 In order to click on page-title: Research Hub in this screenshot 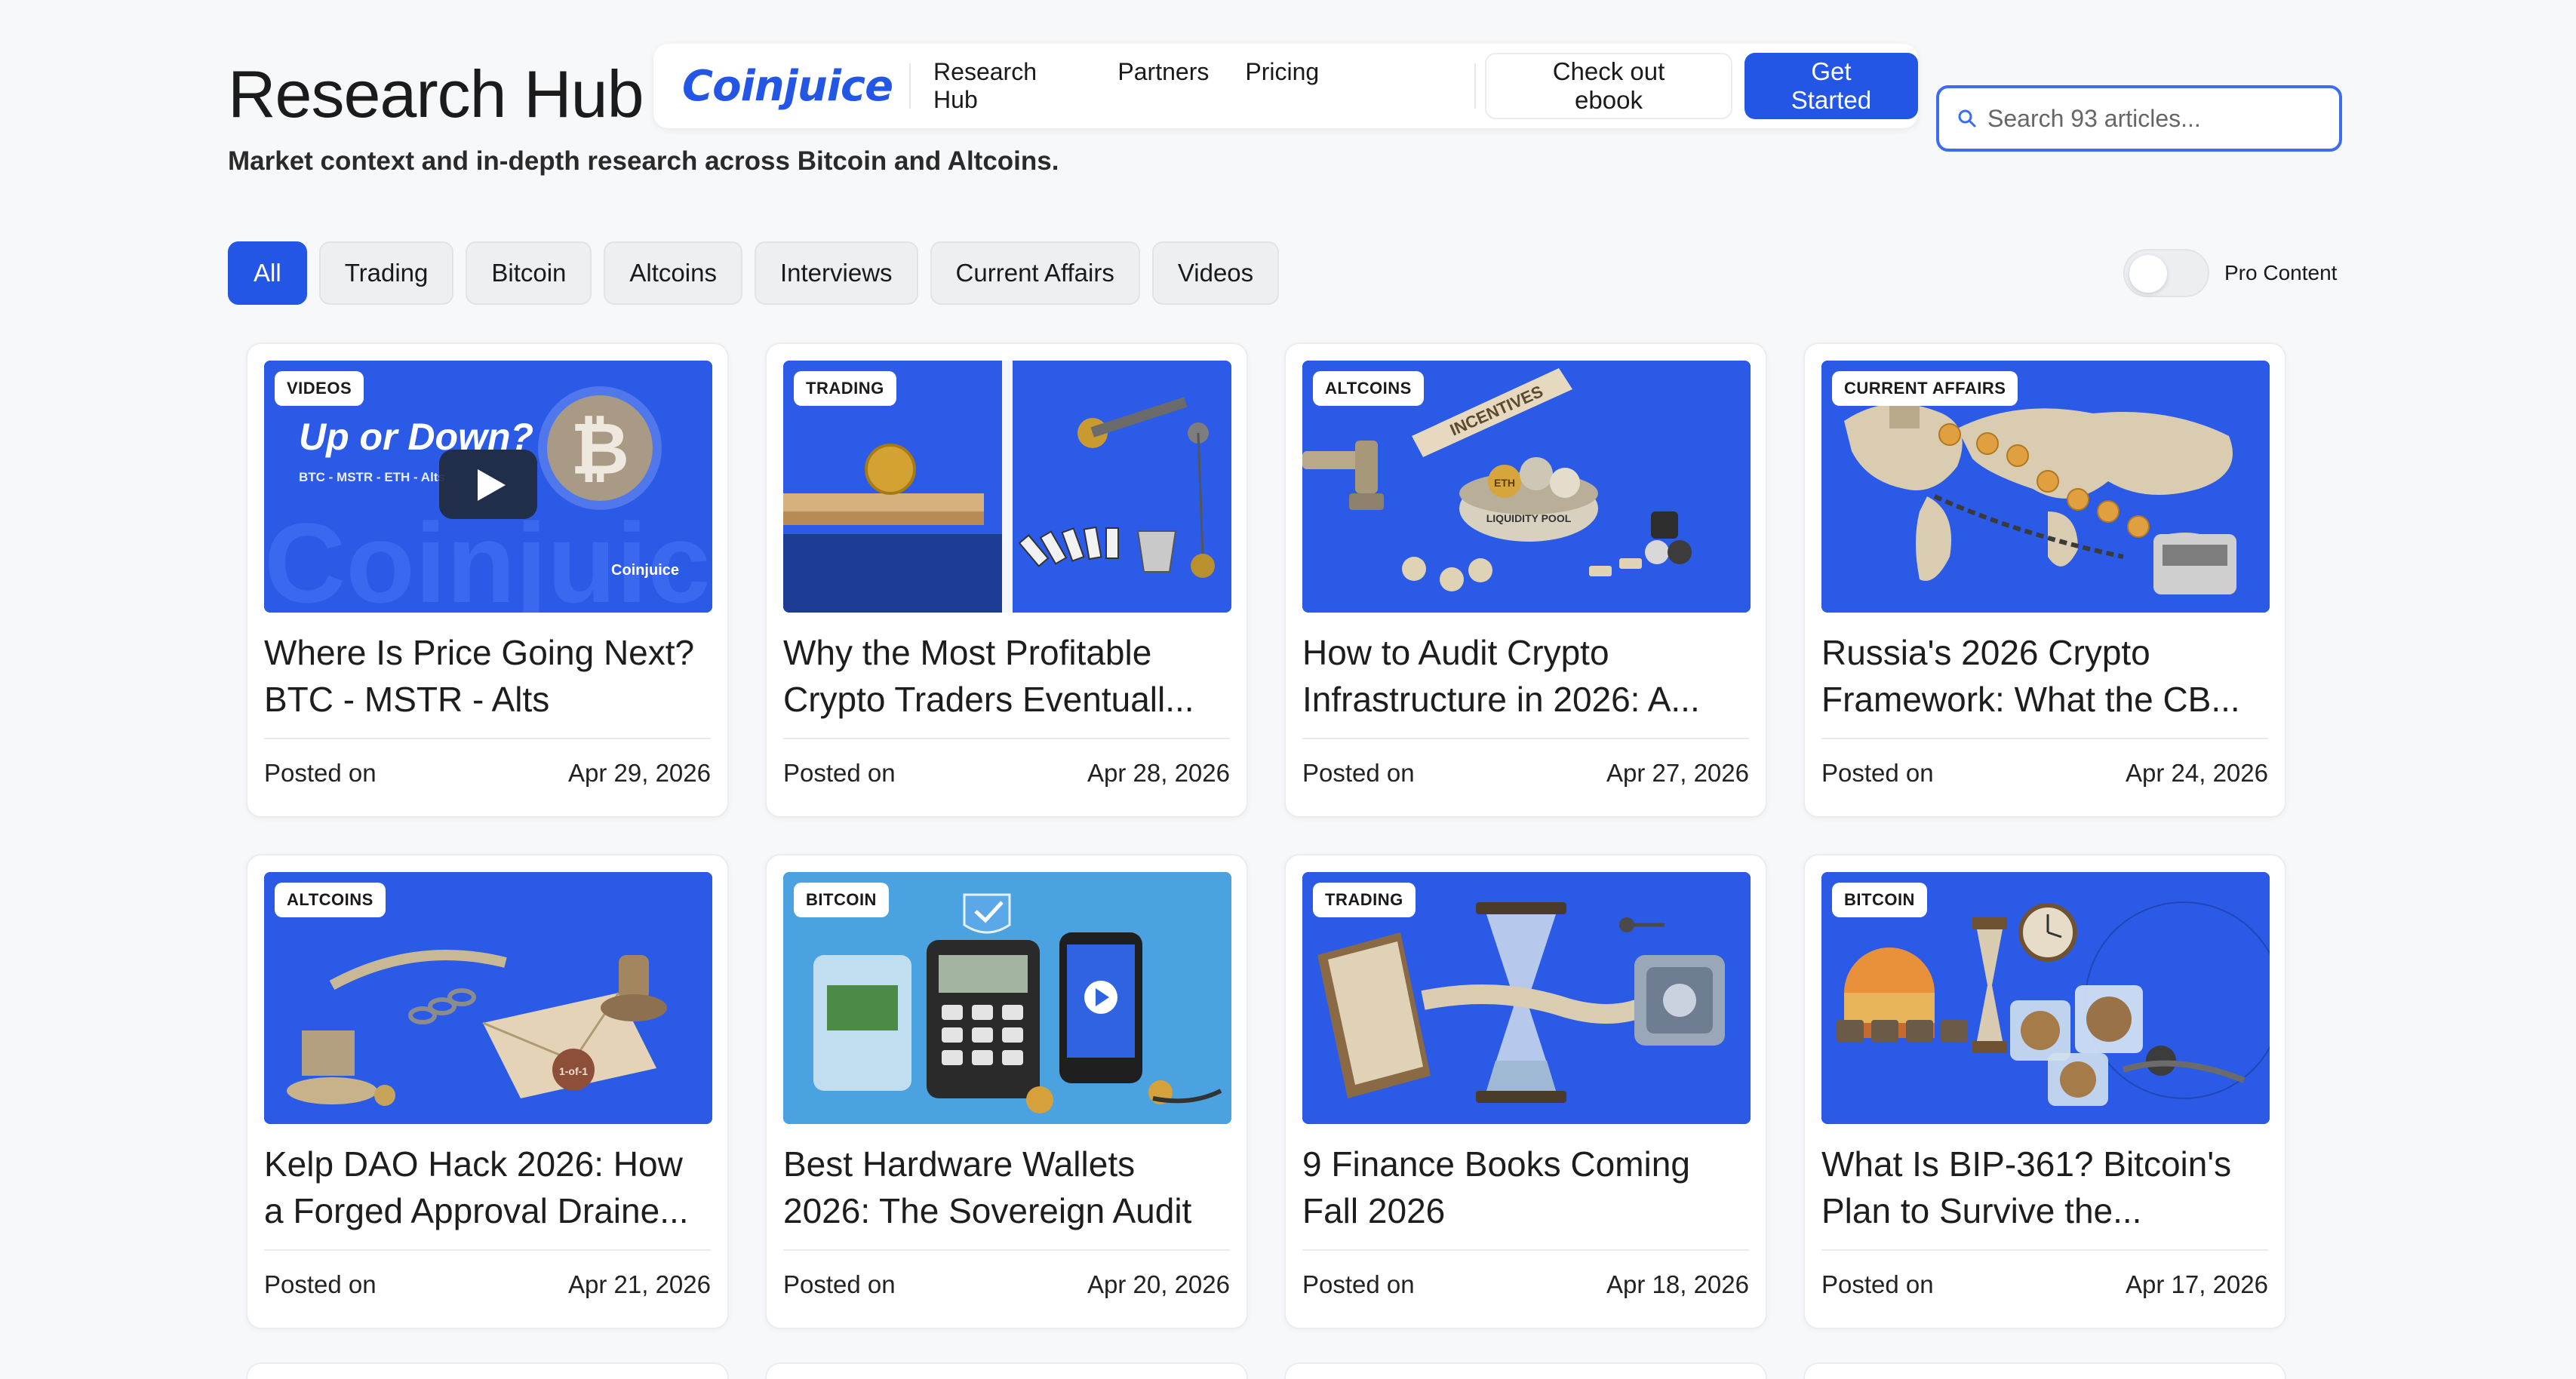, I will do `click(436, 94)`.